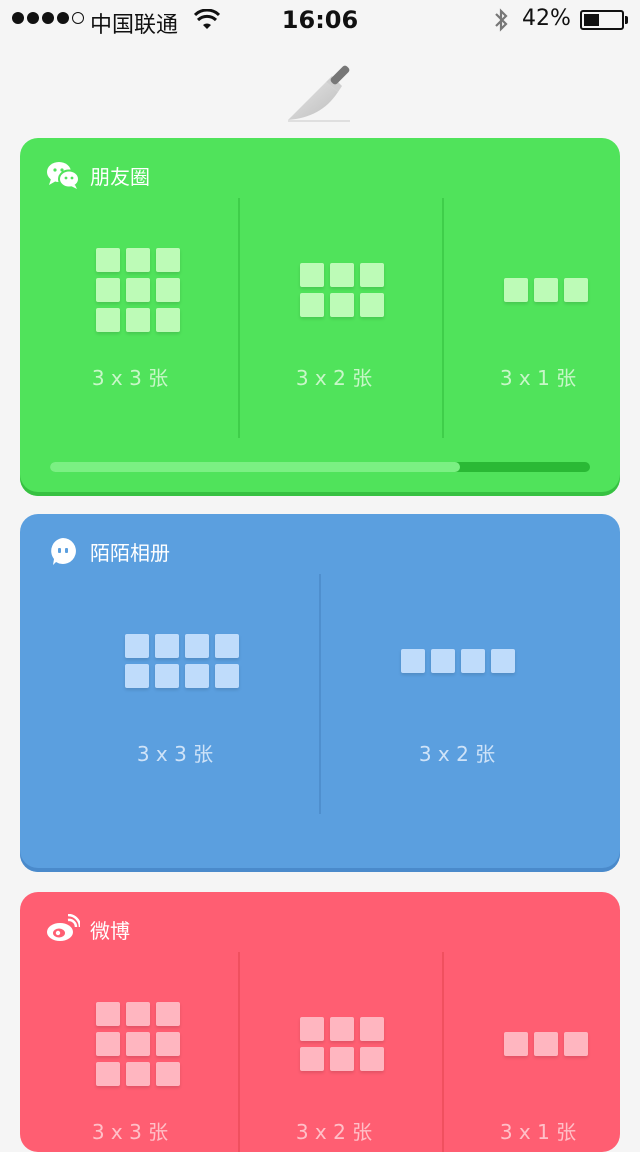 The image size is (640, 1152). I want to click on card-header: 陌陌相册, so click(108, 551).